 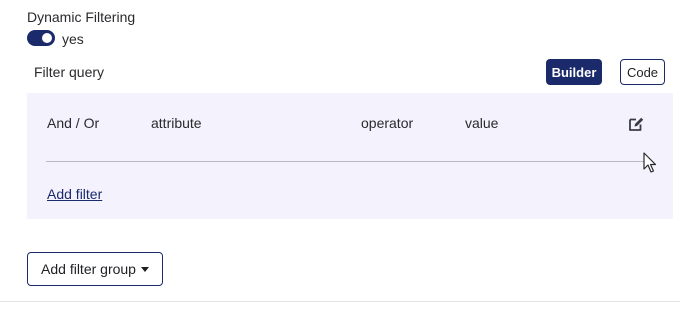 What do you see at coordinates (176, 123) in the screenshot?
I see `column-header-attribute: attribute` at bounding box center [176, 123].